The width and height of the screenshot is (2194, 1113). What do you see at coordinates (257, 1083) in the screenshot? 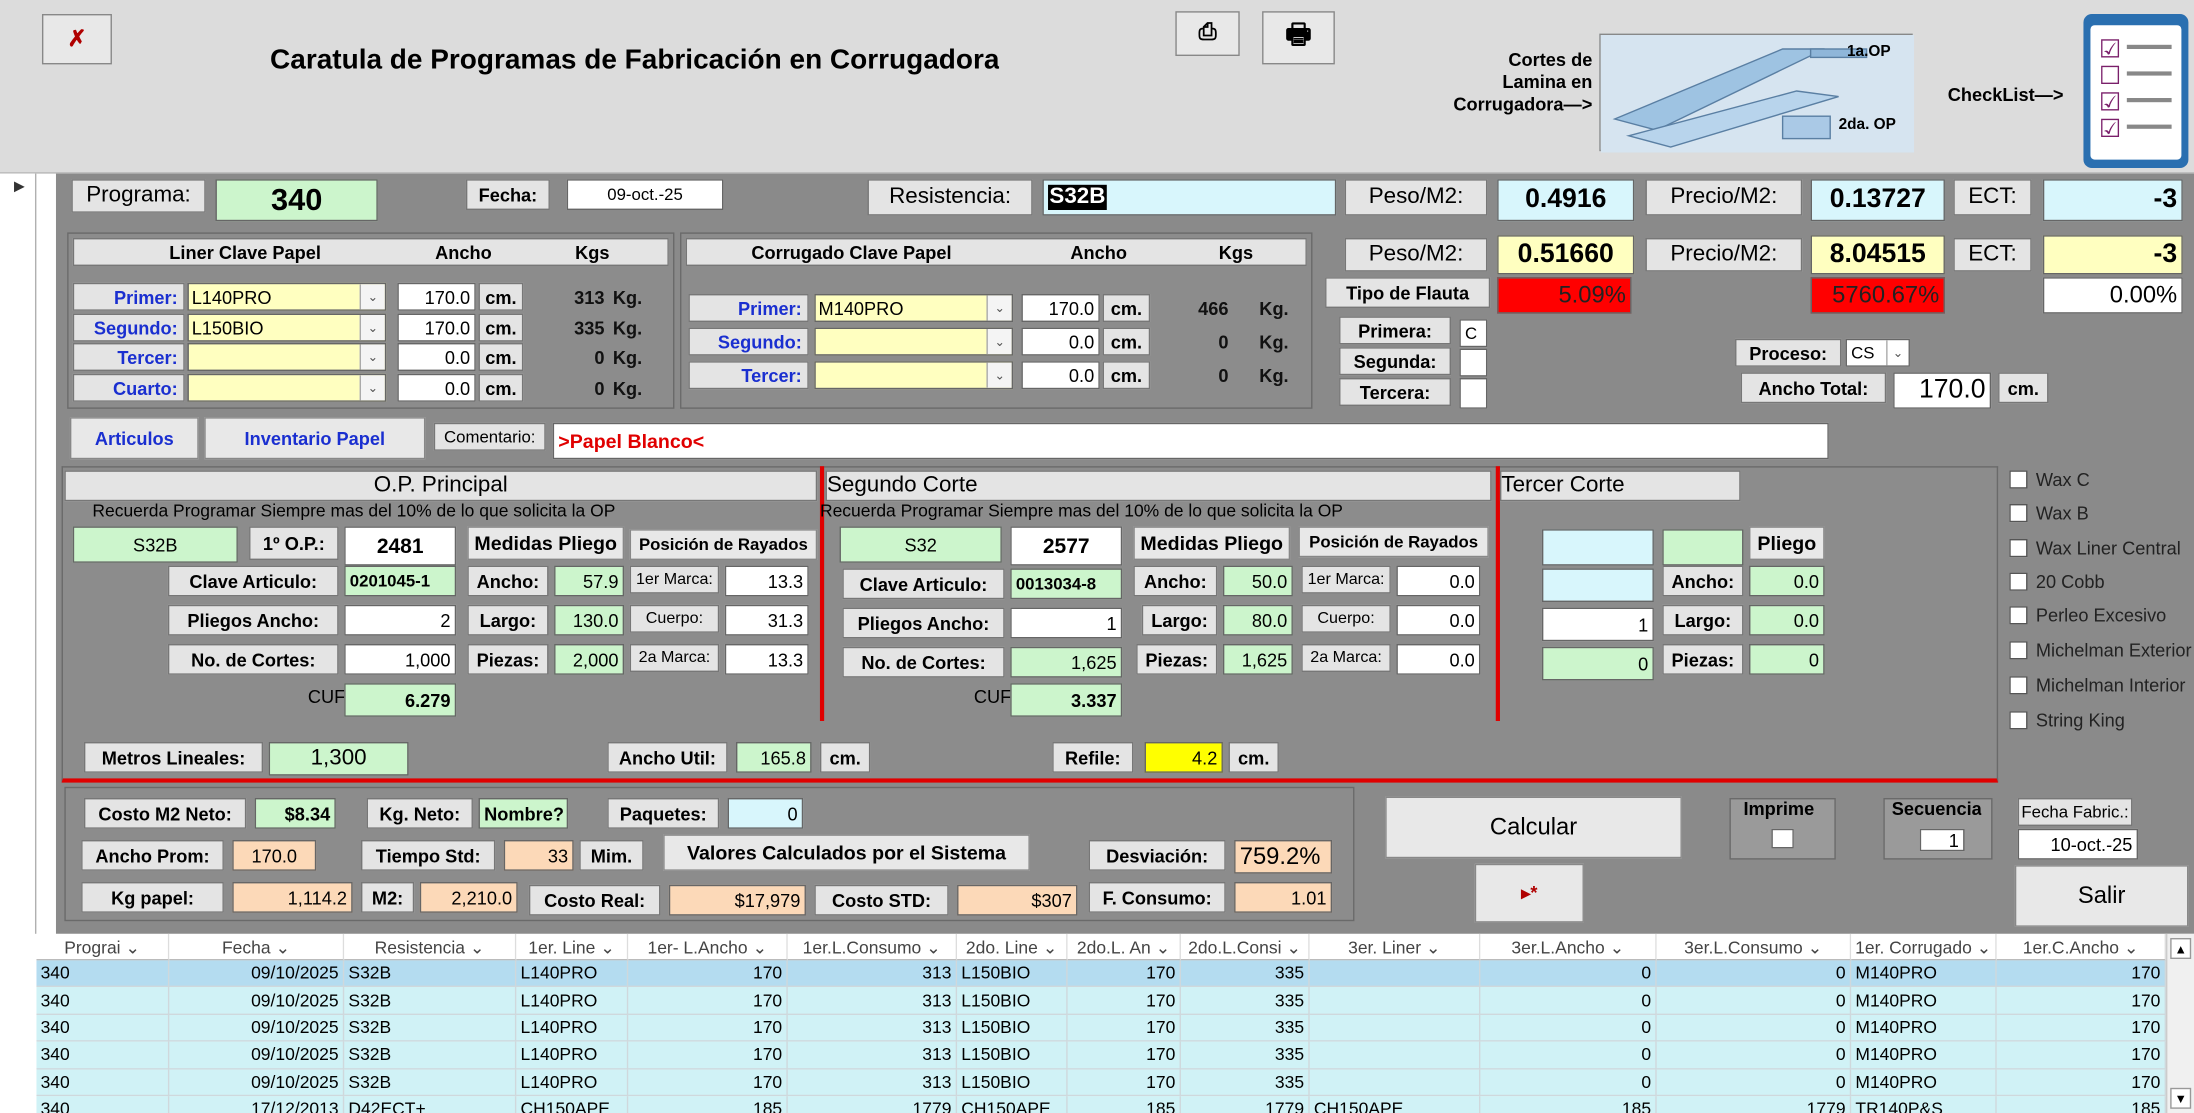
I see `table-cell: 09/10/2025` at bounding box center [257, 1083].